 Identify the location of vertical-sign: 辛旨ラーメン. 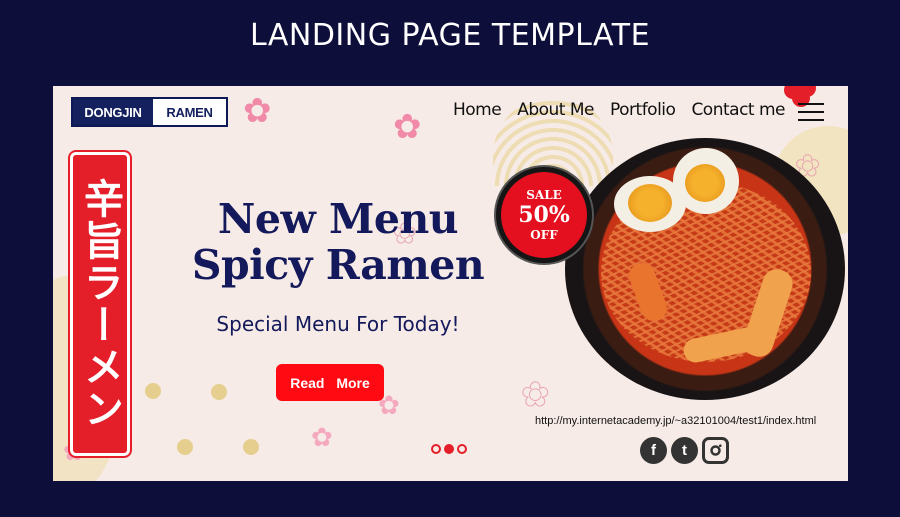
(100, 304).